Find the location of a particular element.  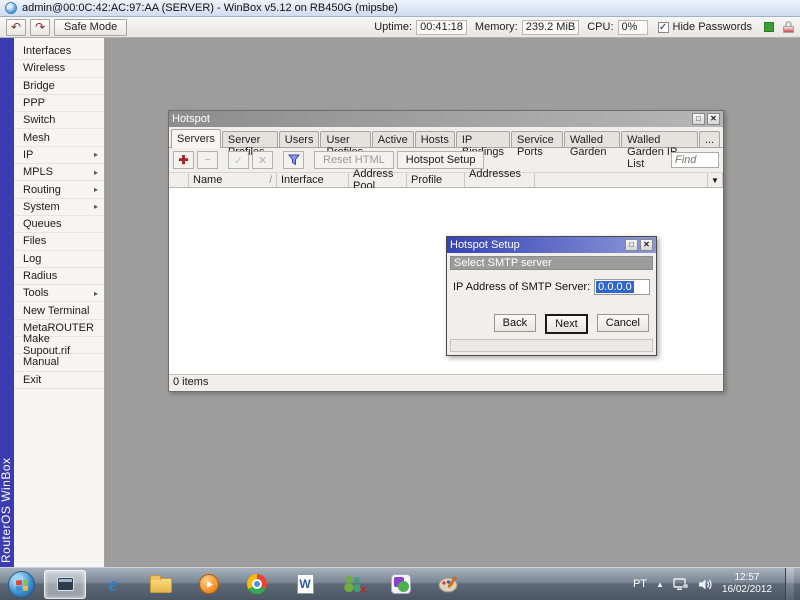

messenger-offline-icon: ✕ is located at coordinates (362, 590).